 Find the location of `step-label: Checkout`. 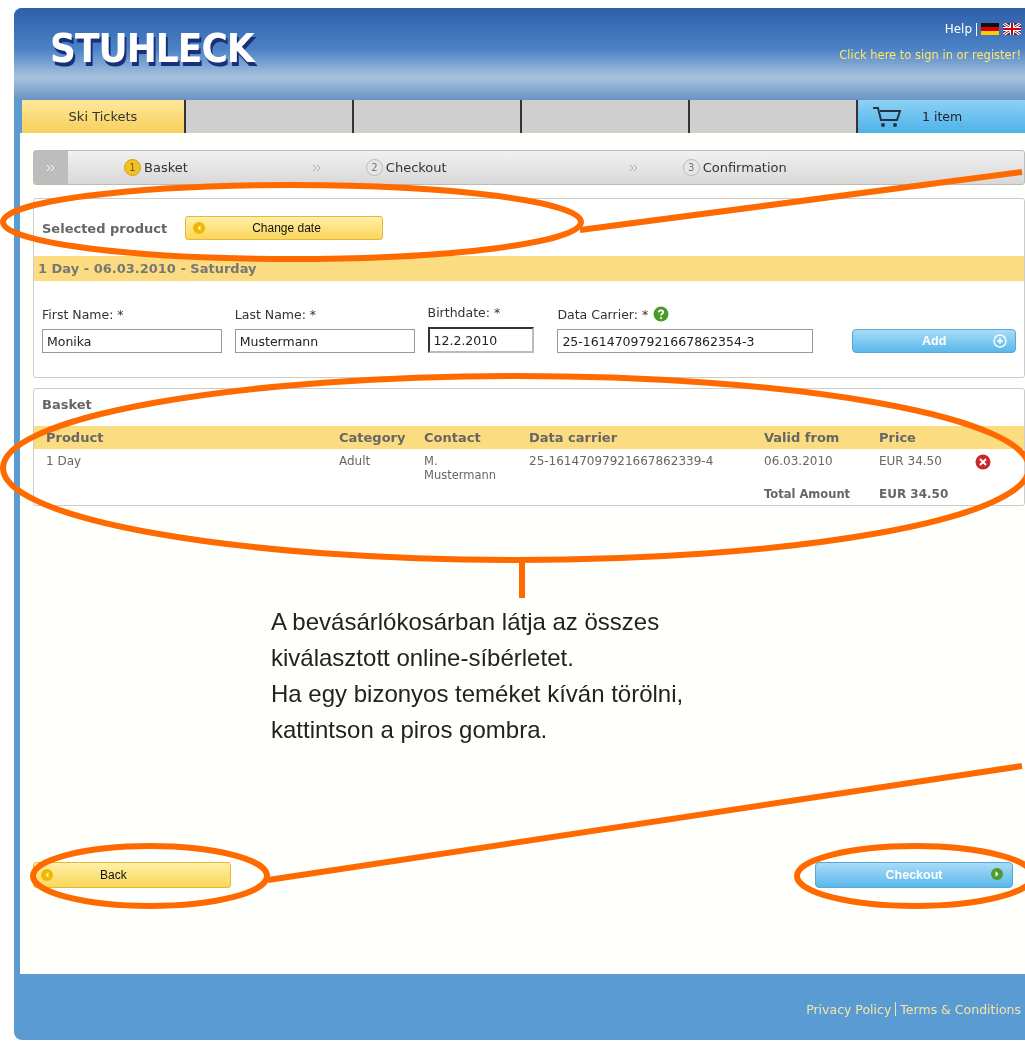

step-label: Checkout is located at coordinates (416, 167).